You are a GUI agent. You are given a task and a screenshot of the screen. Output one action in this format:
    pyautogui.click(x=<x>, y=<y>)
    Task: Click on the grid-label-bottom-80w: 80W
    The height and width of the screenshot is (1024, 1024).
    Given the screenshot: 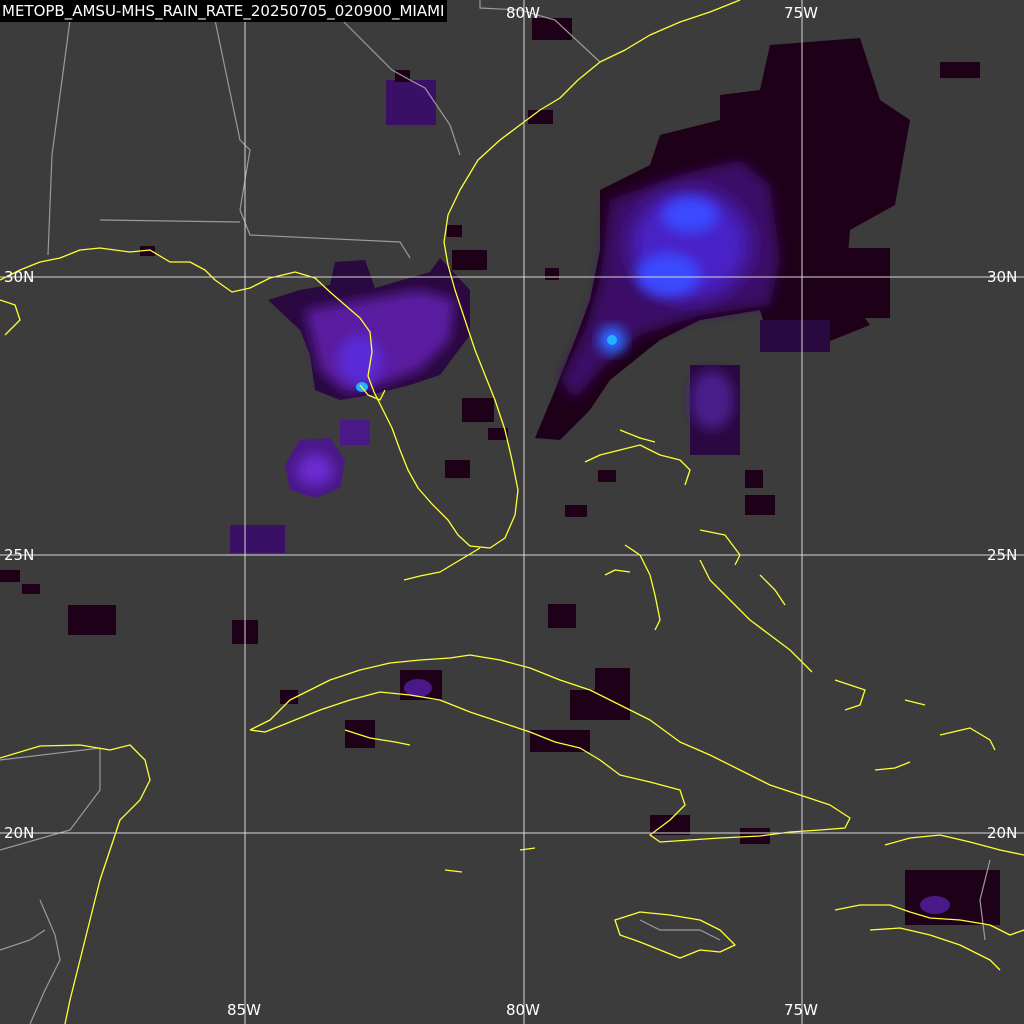 What is the action you would take?
    pyautogui.click(x=523, y=1010)
    